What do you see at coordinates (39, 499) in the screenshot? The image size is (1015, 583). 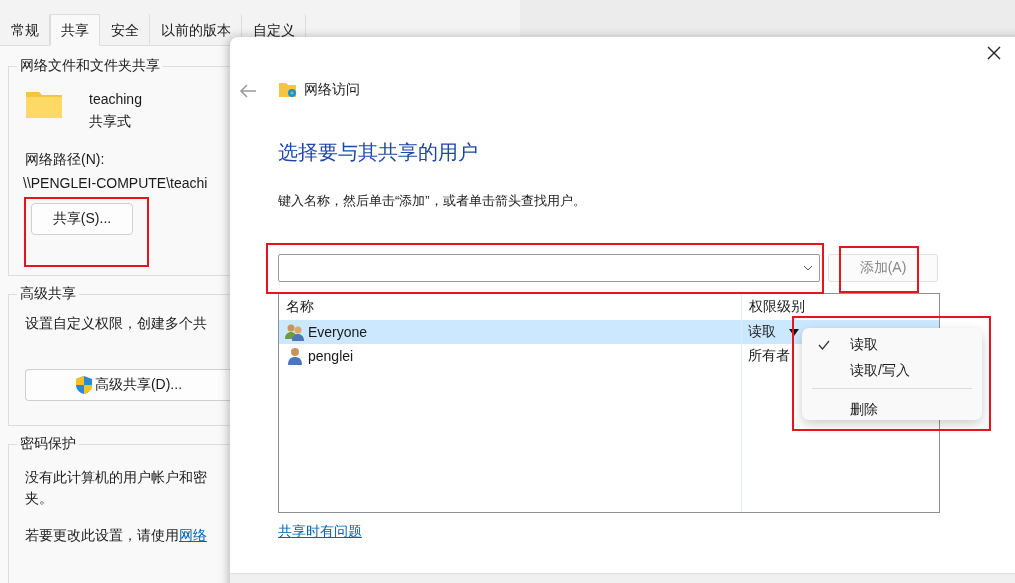 I see `description-text: 夹。` at bounding box center [39, 499].